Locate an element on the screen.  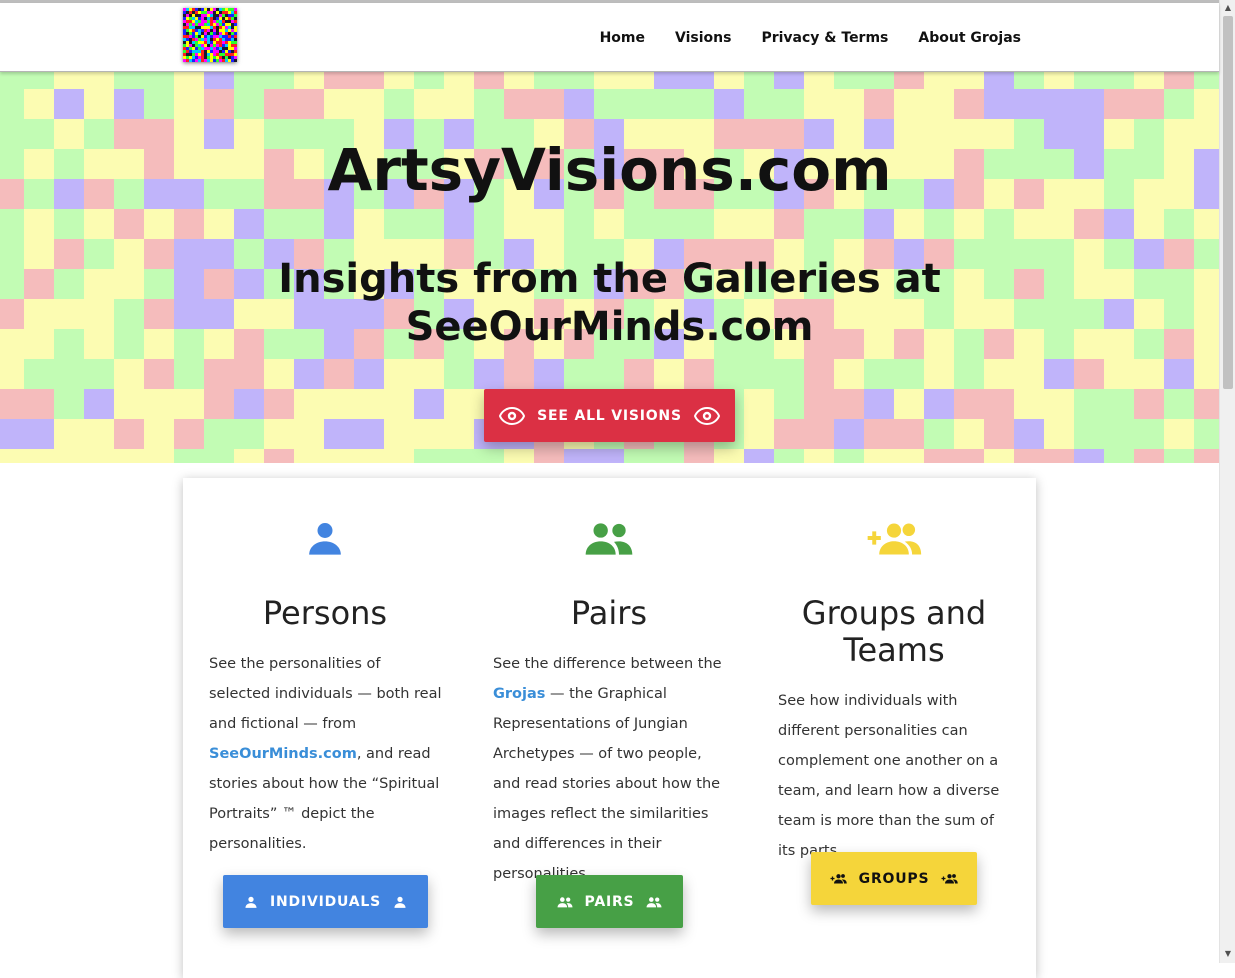
individuals-button: INDIVIDUALS is located at coordinates (325, 901).